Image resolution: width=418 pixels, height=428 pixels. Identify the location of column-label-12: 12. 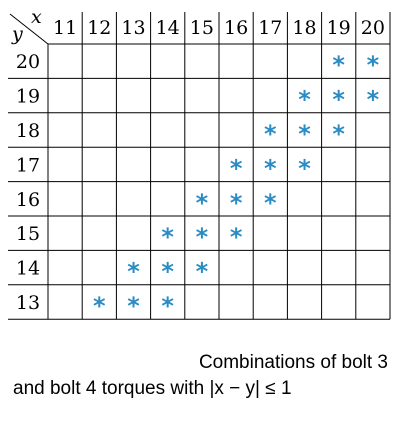
(99, 28).